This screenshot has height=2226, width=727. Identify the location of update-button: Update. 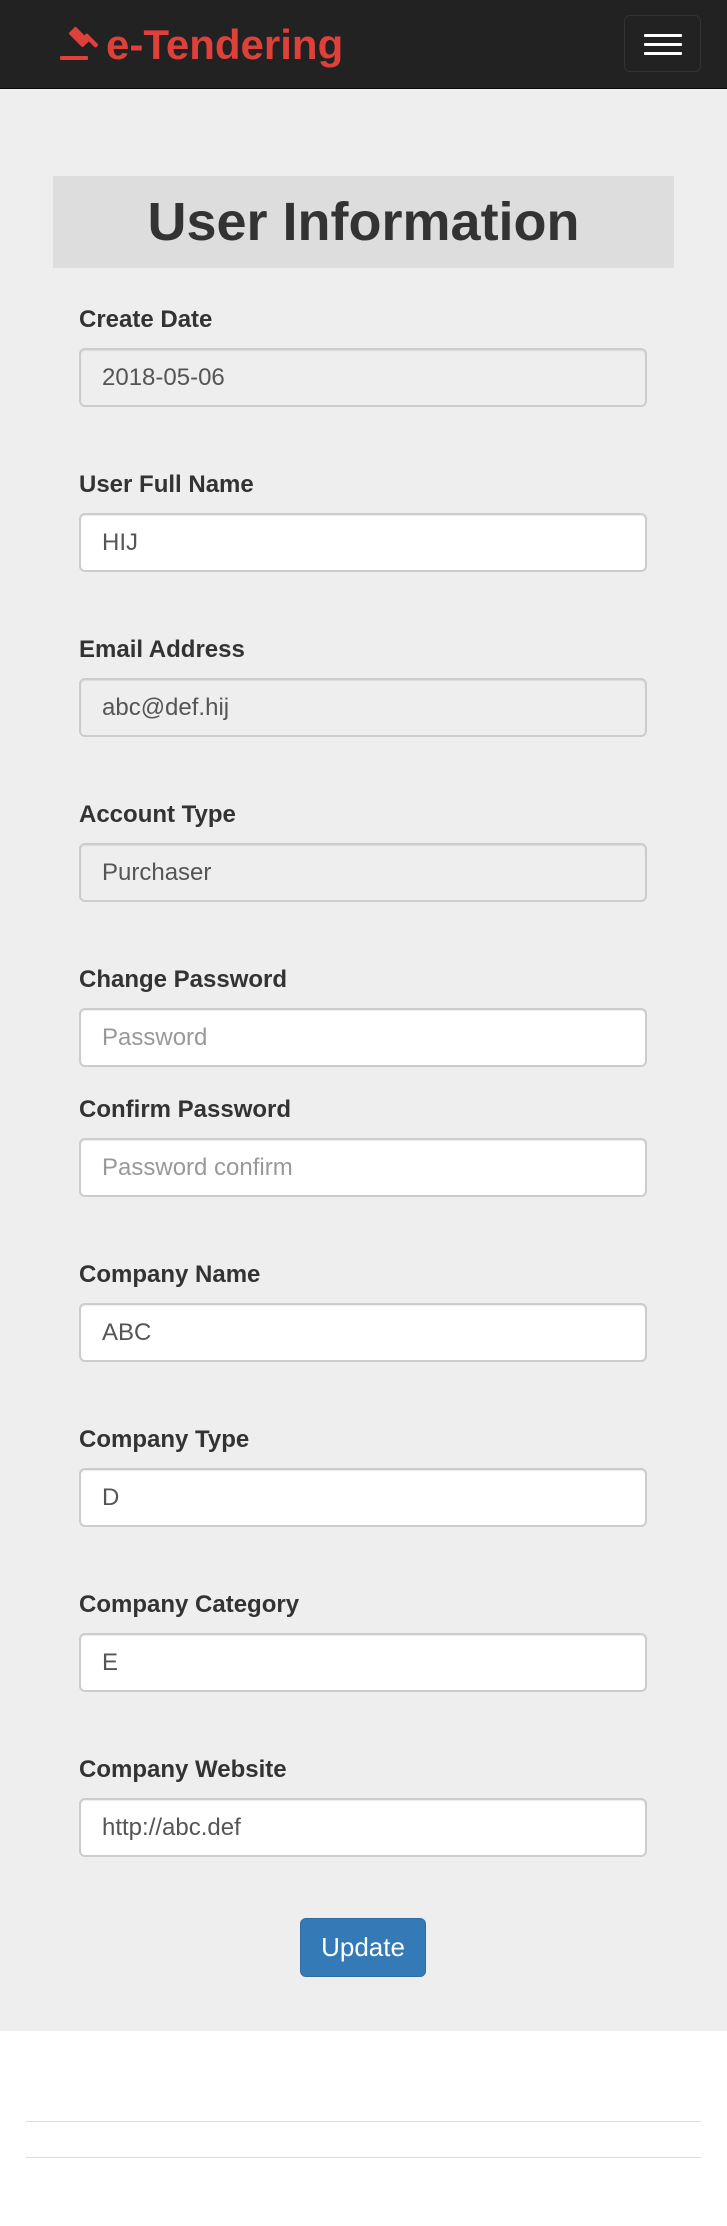
(363, 1947).